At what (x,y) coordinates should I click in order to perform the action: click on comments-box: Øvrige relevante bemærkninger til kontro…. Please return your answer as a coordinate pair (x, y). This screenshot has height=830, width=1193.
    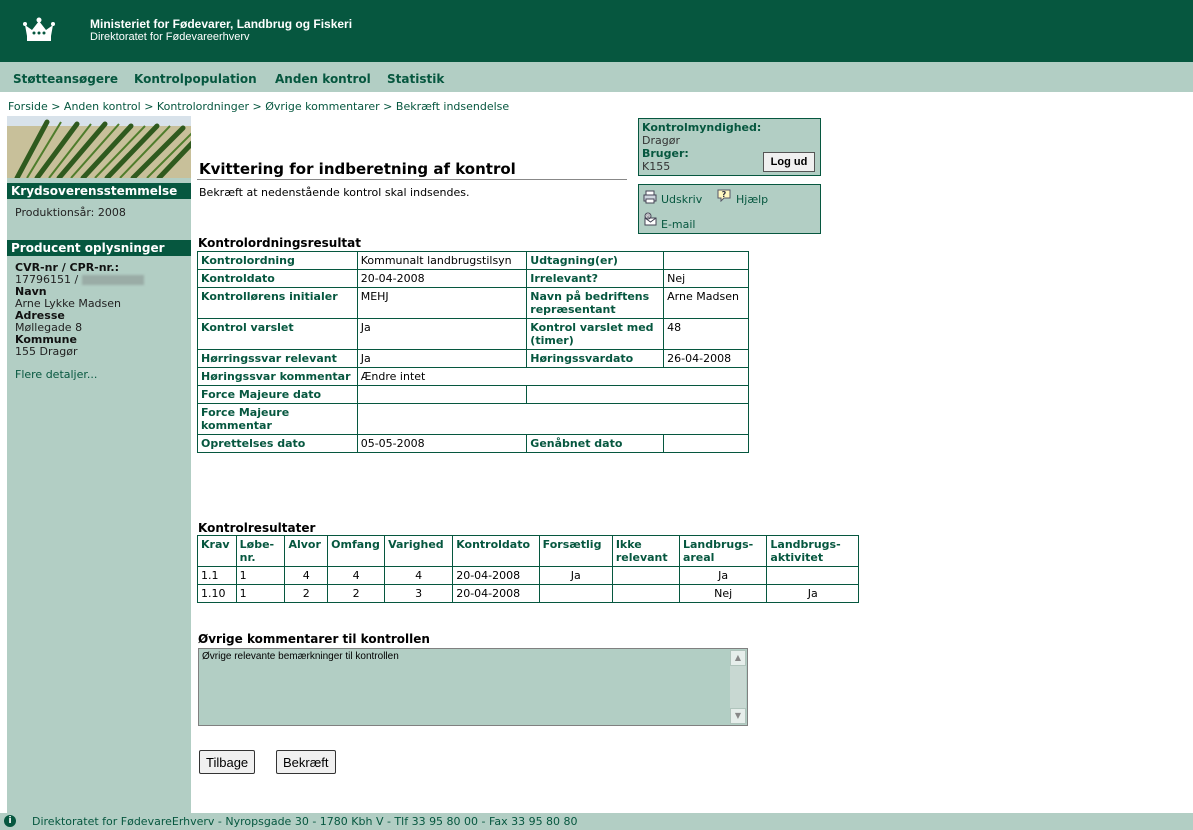
    Looking at the image, I should click on (473, 687).